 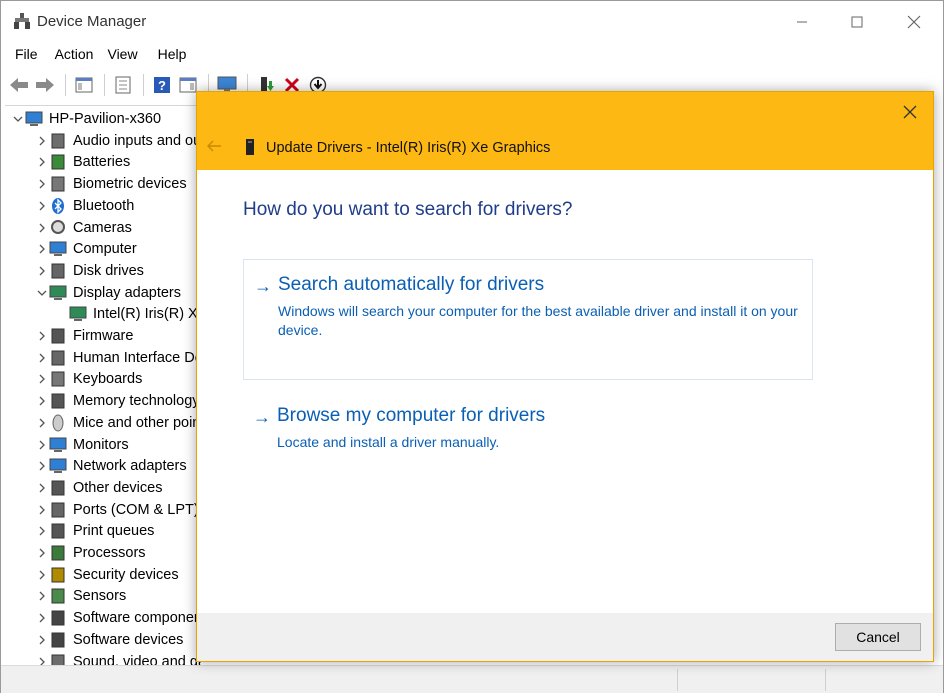 I want to click on tree-item-intel-r-iris-r-xe-graphics: Intel(R) Iris(R) Xe Graphics, so click(x=103, y=313).